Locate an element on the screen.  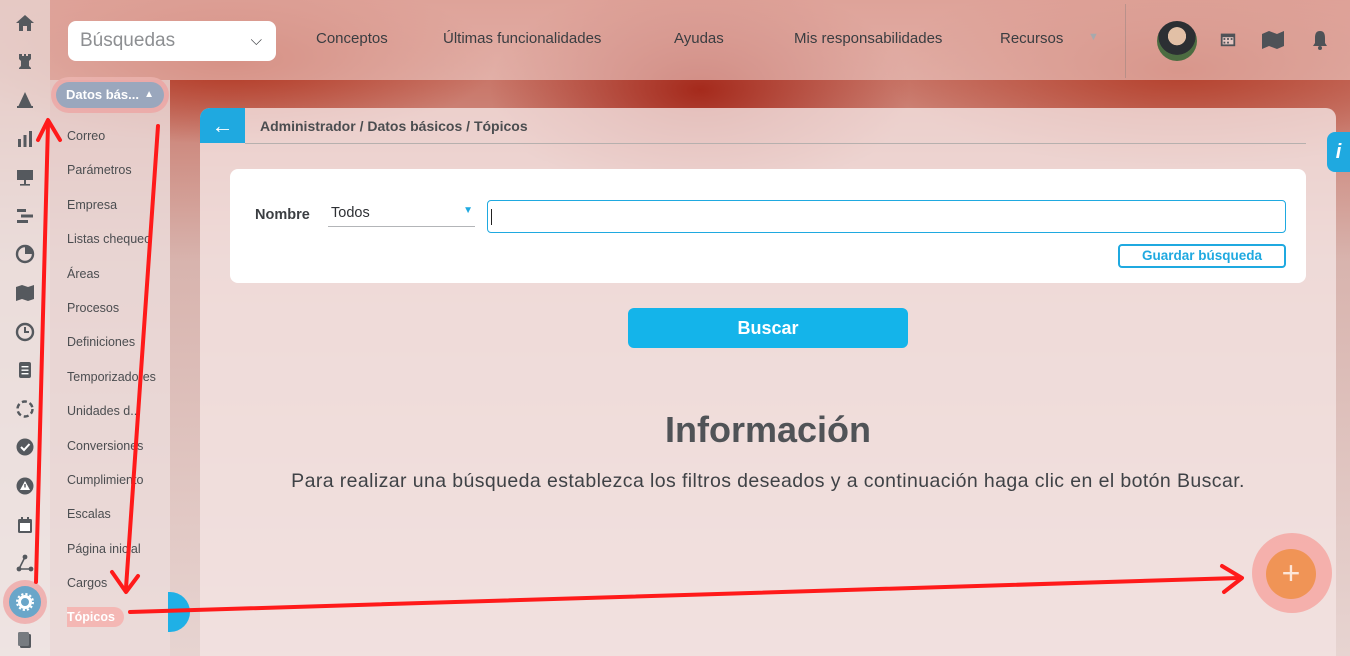
avatar is located at coordinates (1177, 41).